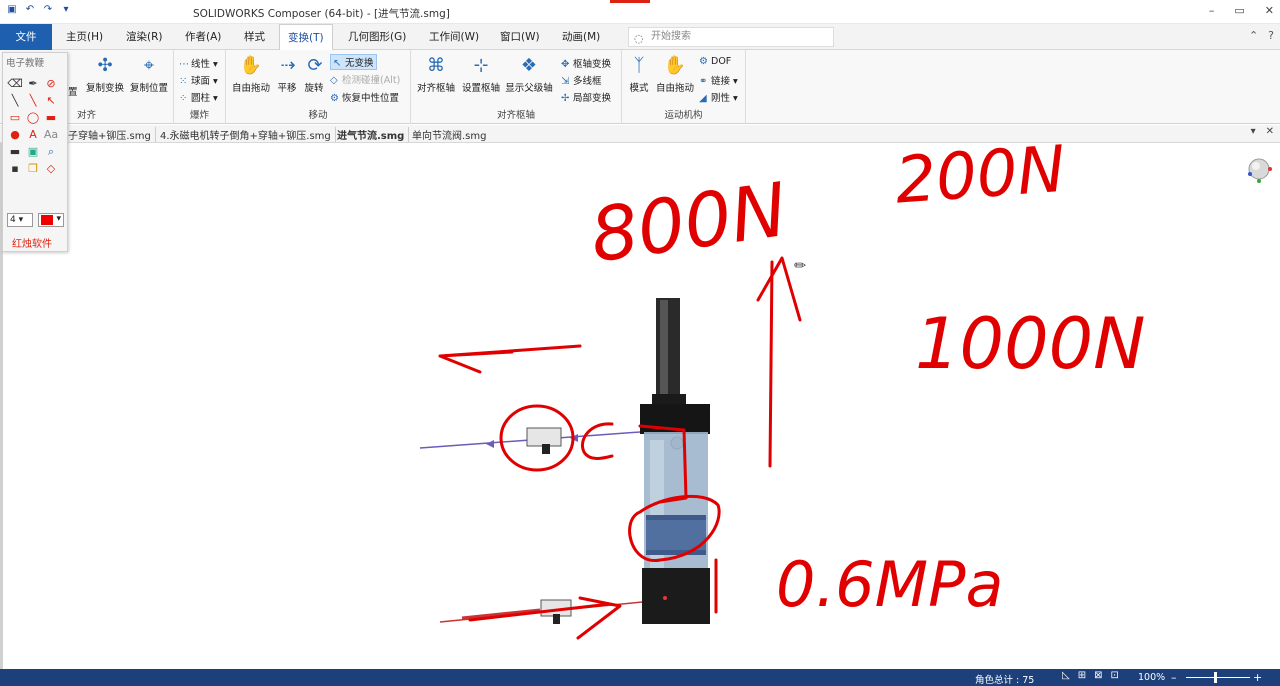 The width and height of the screenshot is (1280, 686). What do you see at coordinates (540, 612) in the screenshot?
I see `ink-inflow-line` at bounding box center [540, 612].